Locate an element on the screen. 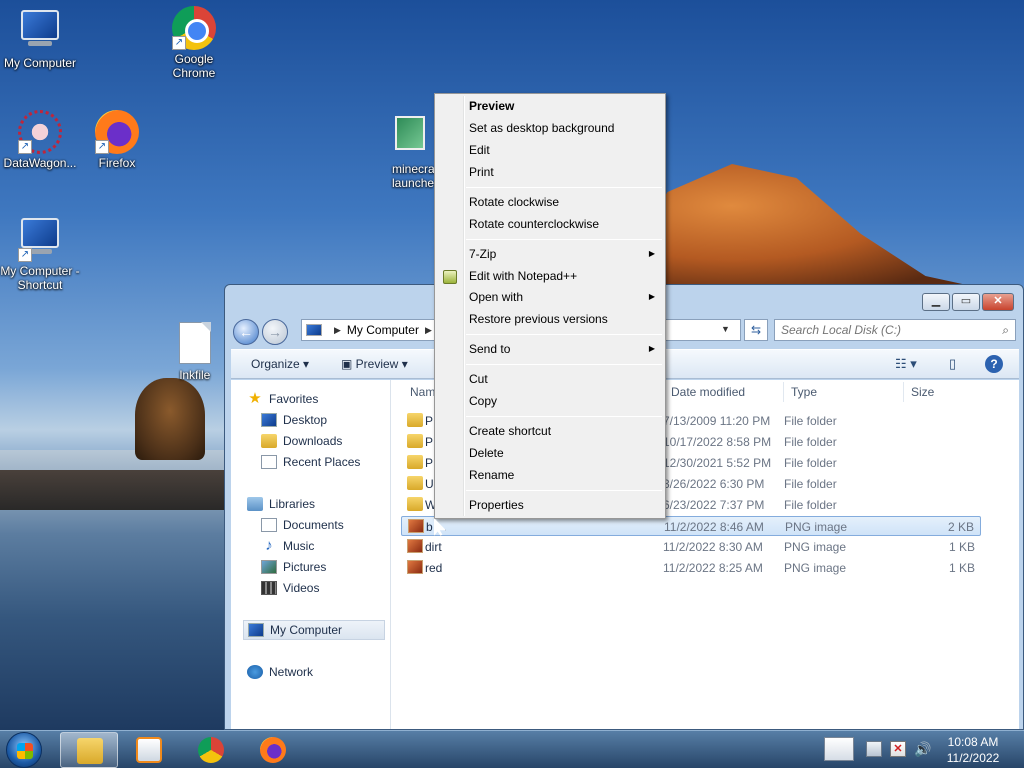  desktop-icon-my-computer-shortcut: ↗ My Computer - Shortcut is located at coordinates (40, 253).